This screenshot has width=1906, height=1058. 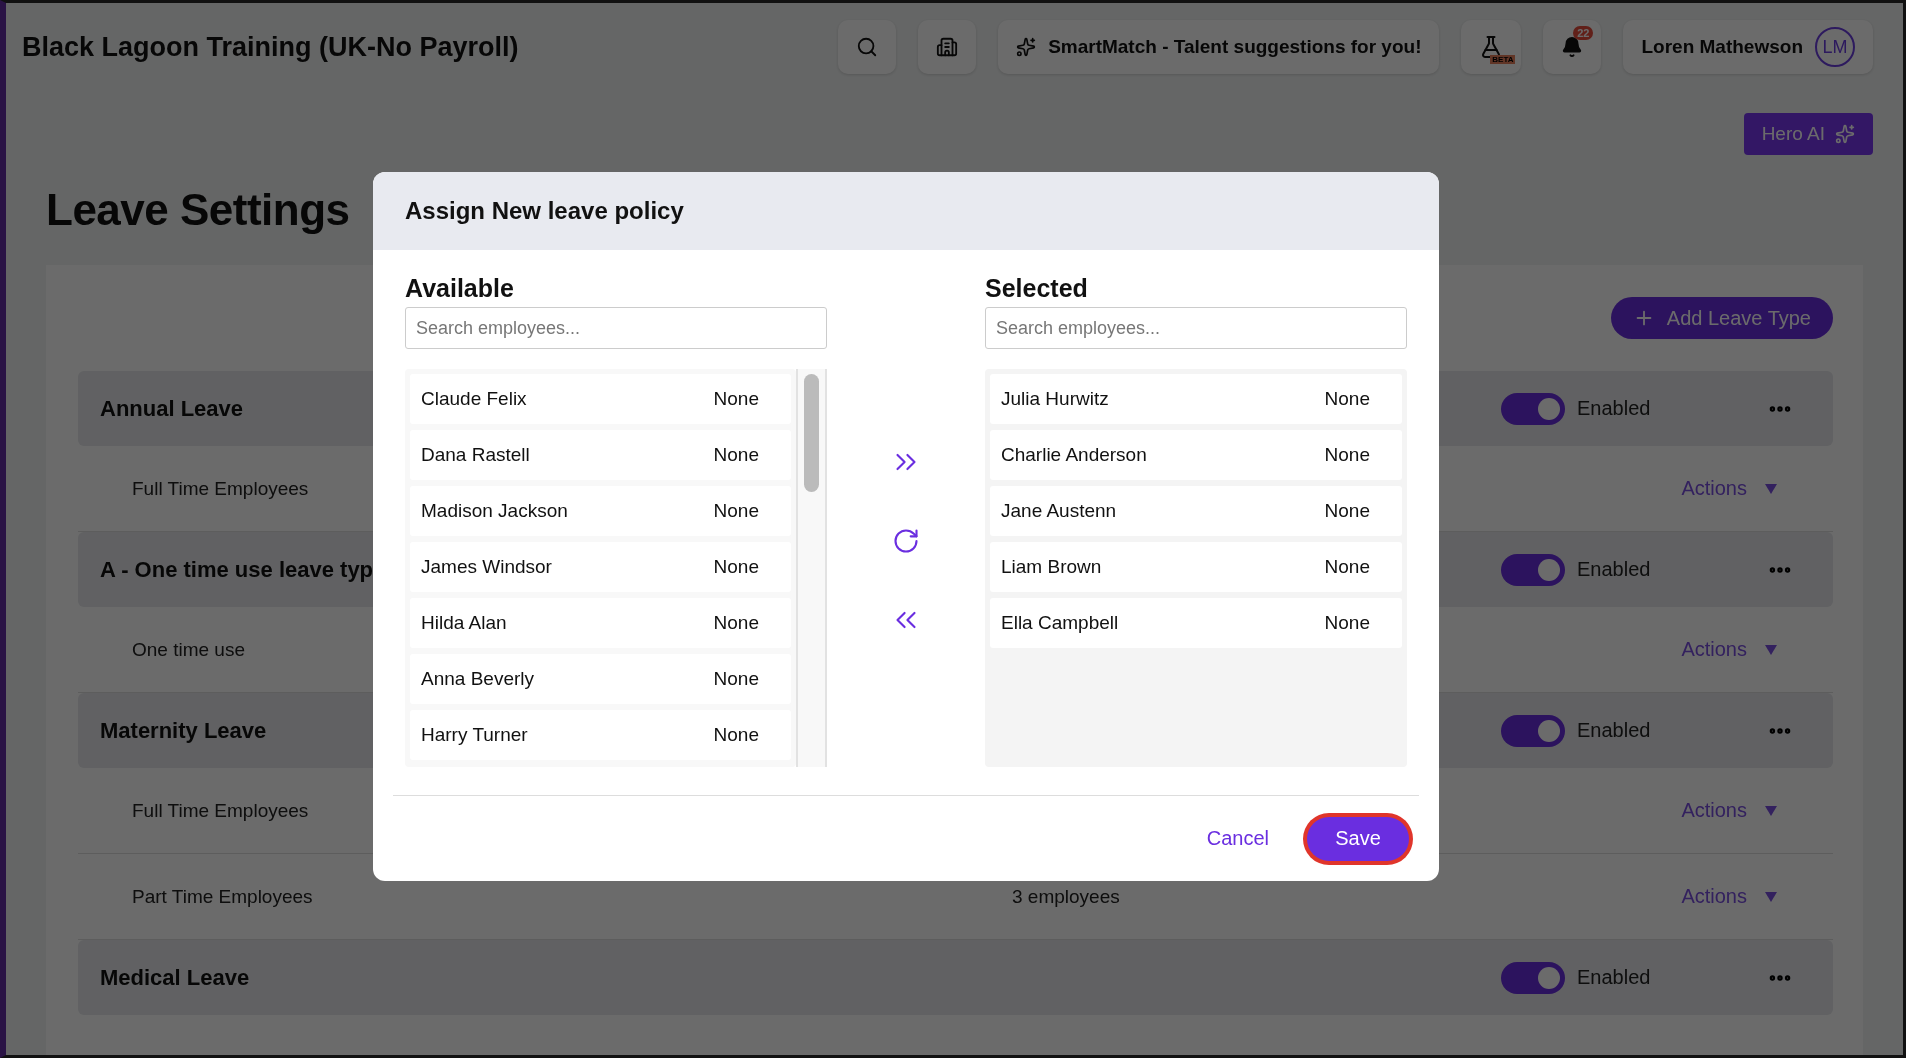 I want to click on avatar: LM, so click(x=1835, y=47).